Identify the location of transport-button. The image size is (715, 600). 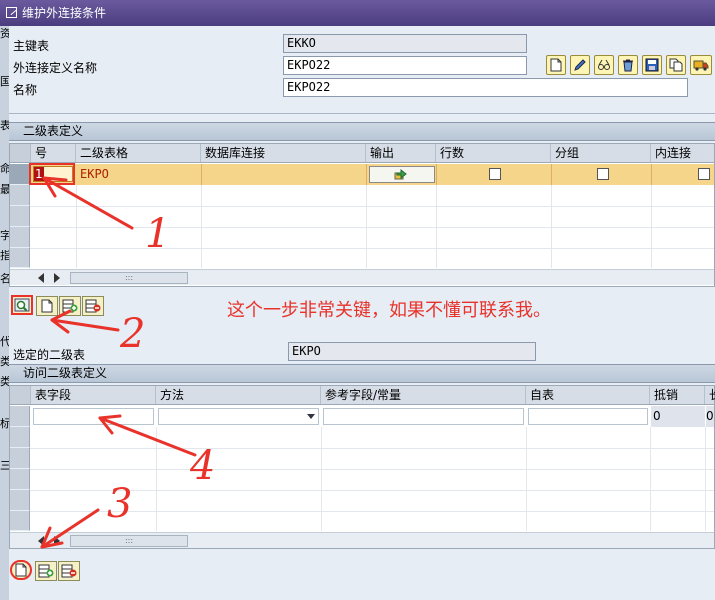
(701, 65).